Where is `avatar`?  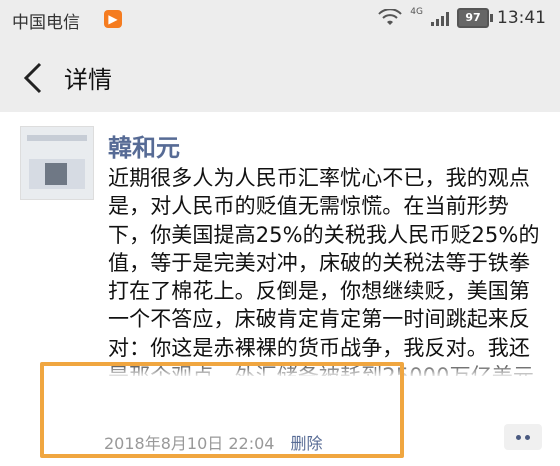
avatar is located at coordinates (57, 163).